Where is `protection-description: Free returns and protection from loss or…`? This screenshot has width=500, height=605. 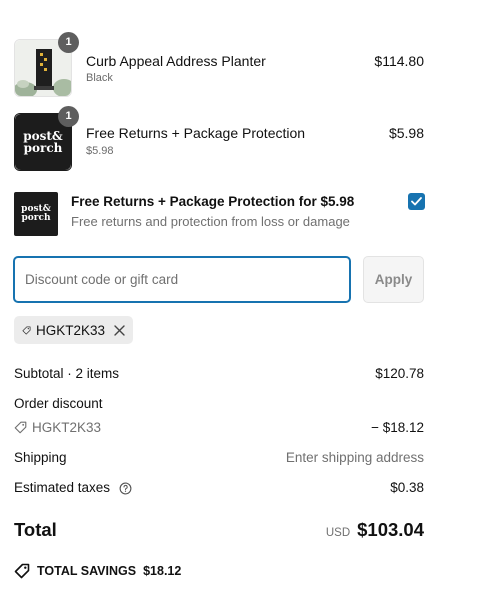 protection-description: Free returns and protection from loss or… is located at coordinates (210, 221).